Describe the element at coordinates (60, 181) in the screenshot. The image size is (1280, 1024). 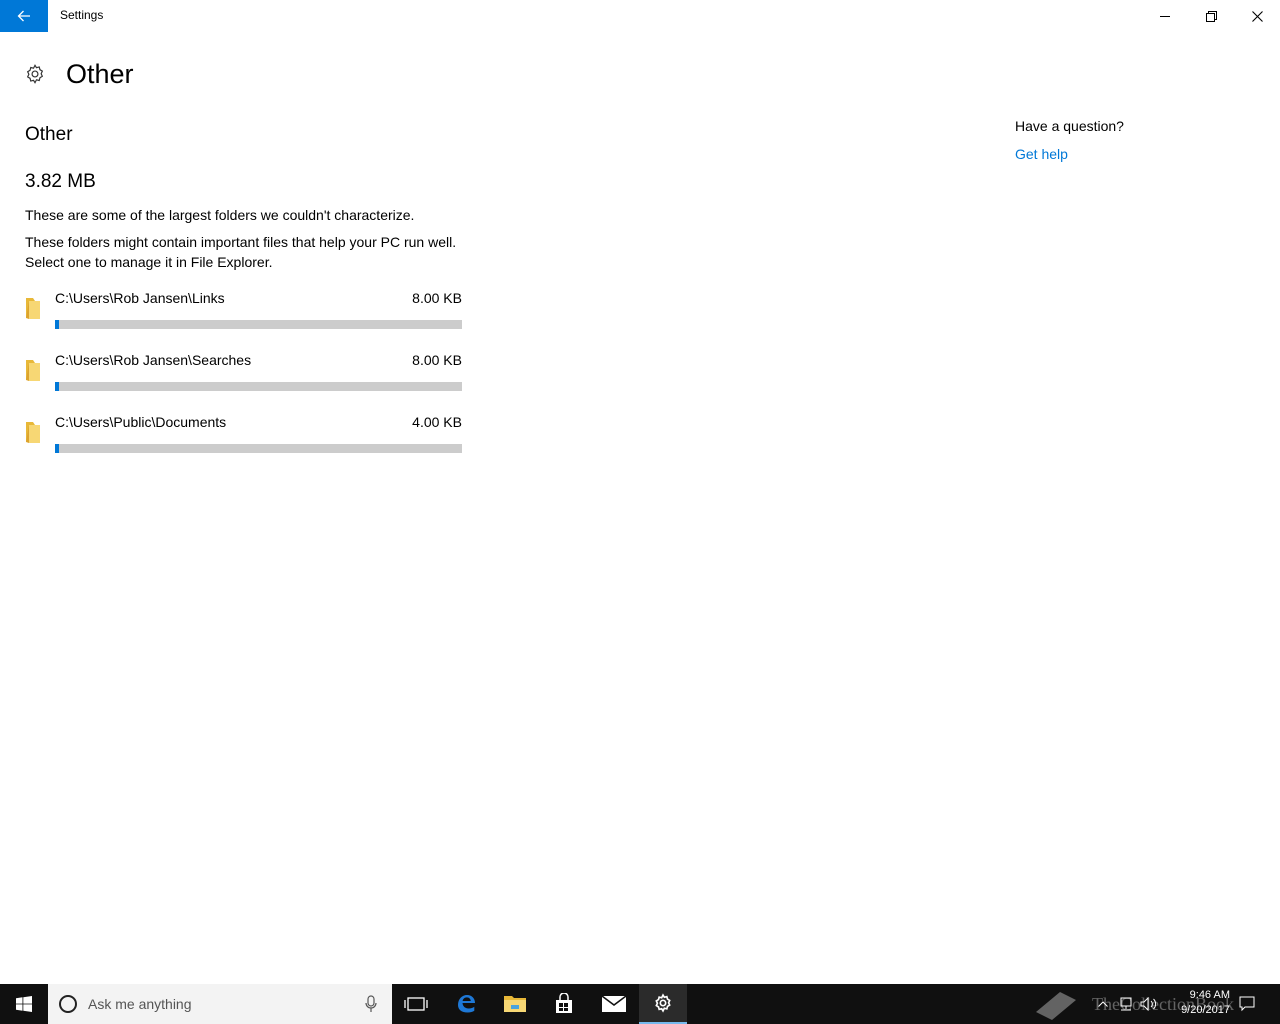
I see `total-size: 3.82 MB` at that location.